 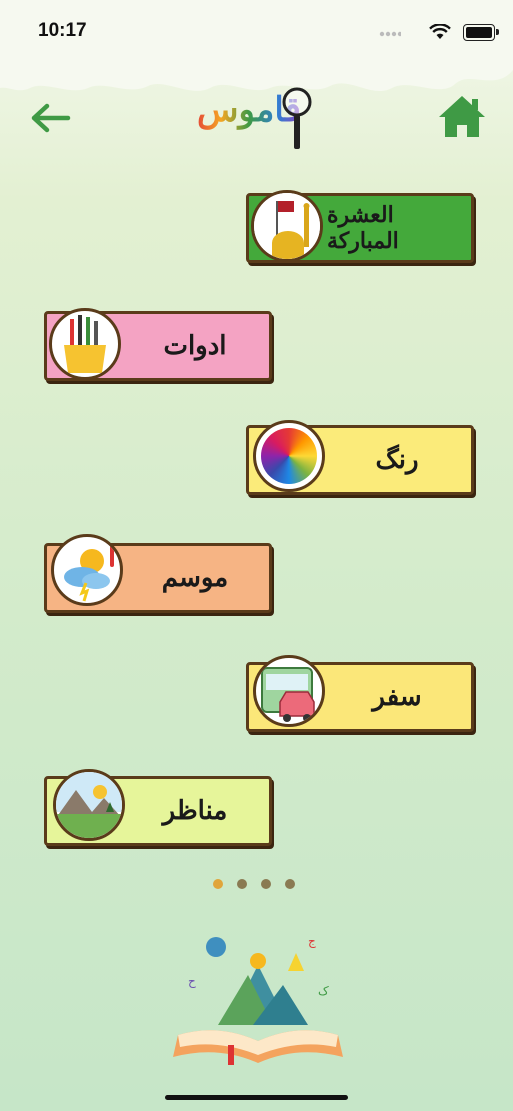 What do you see at coordinates (195, 578) in the screenshot?
I see `category-label: موسم` at bounding box center [195, 578].